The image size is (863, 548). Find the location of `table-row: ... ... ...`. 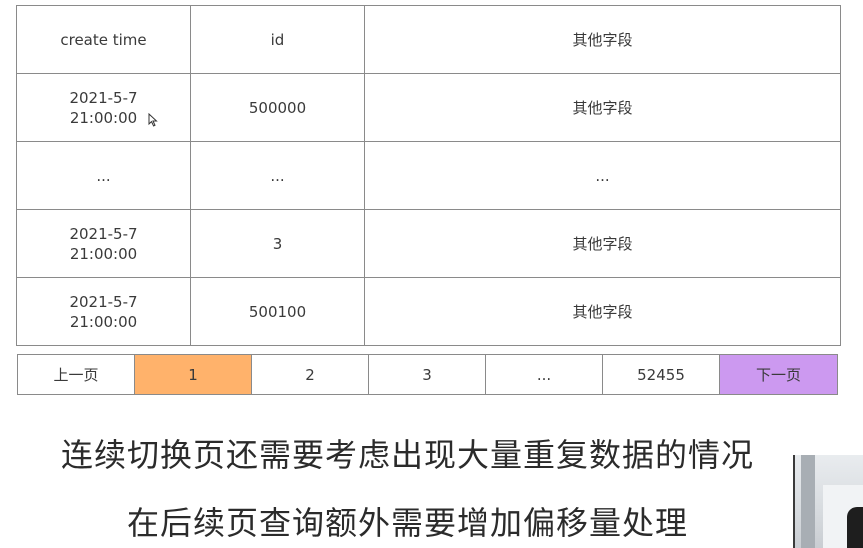

table-row: ... ... ... is located at coordinates (428, 175).